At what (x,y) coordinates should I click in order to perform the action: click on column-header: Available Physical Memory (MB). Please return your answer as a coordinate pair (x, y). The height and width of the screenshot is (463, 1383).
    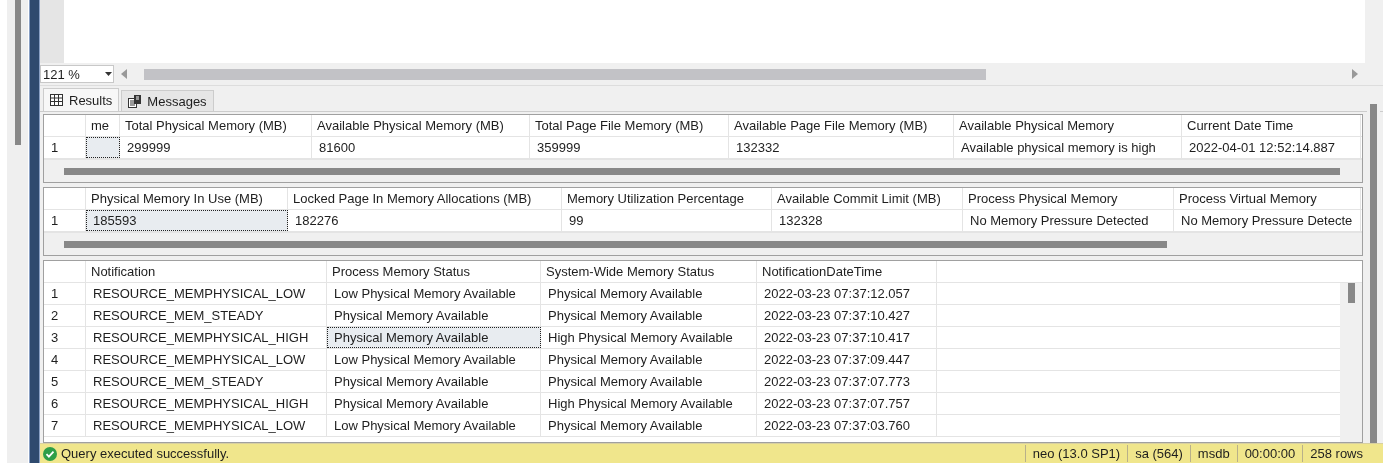
    Looking at the image, I should click on (421, 125).